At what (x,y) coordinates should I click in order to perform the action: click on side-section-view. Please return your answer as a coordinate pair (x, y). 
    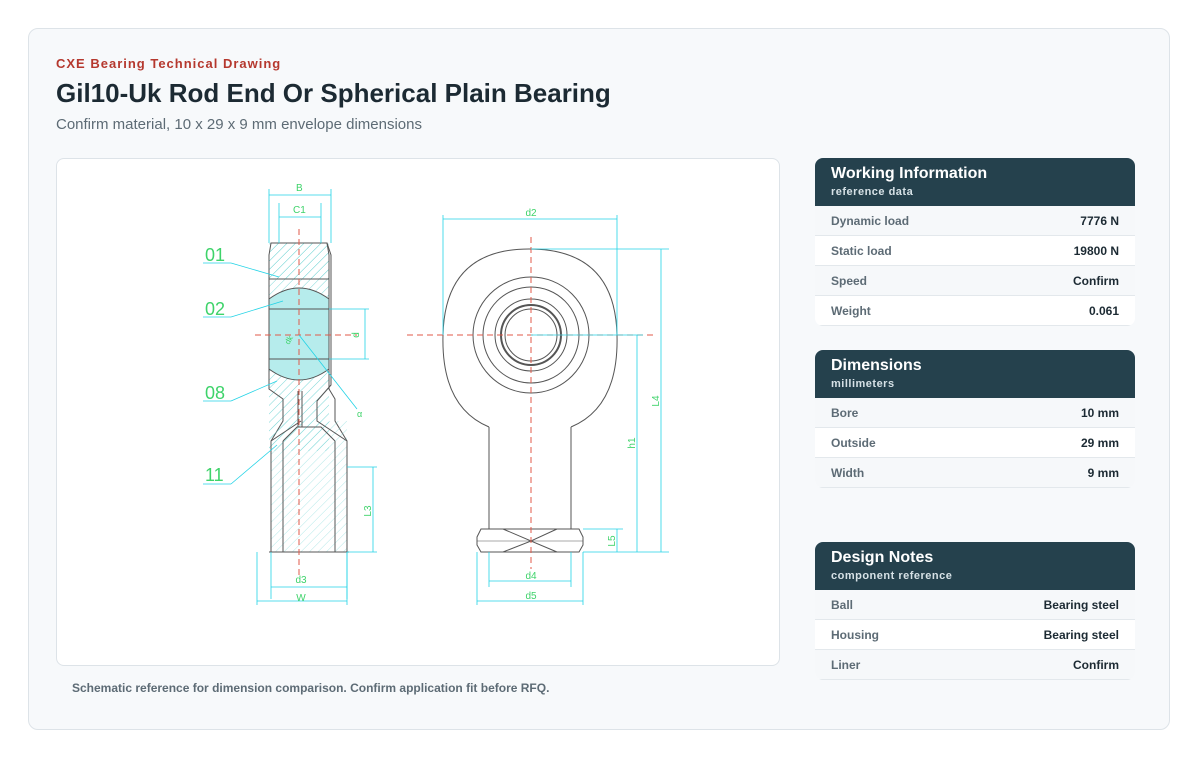
    Looking at the image, I should click on (308, 397).